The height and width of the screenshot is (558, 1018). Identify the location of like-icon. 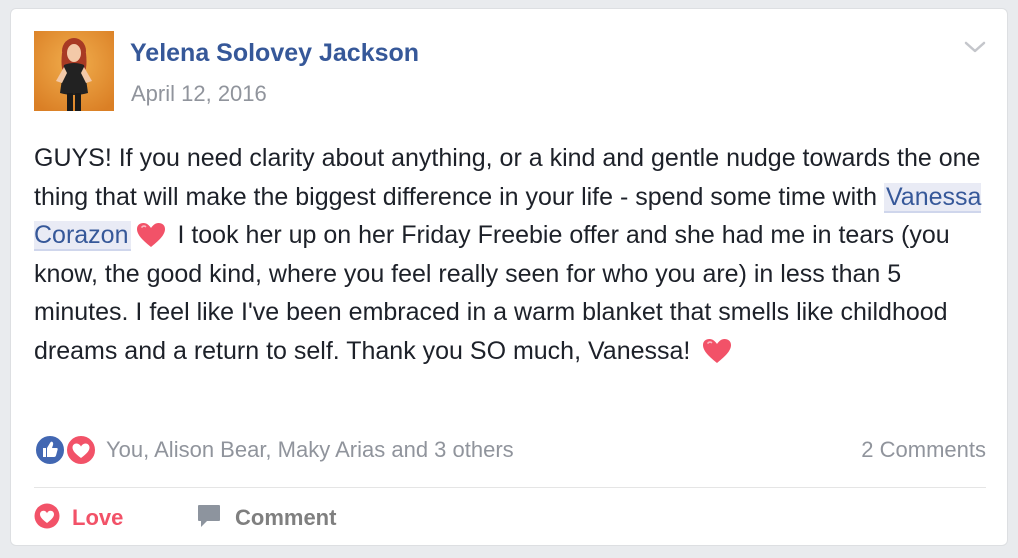
(50, 450).